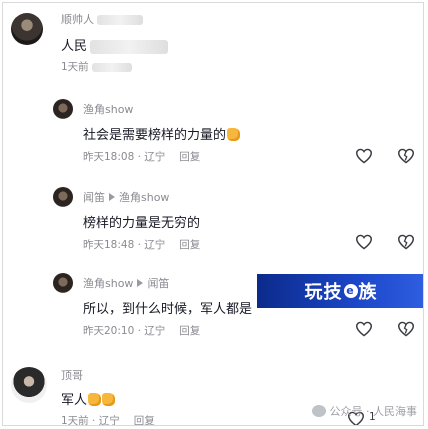 This screenshot has width=428, height=429. I want to click on comment-meta: 昨天18:48 · 辽宁 回复, so click(142, 245).